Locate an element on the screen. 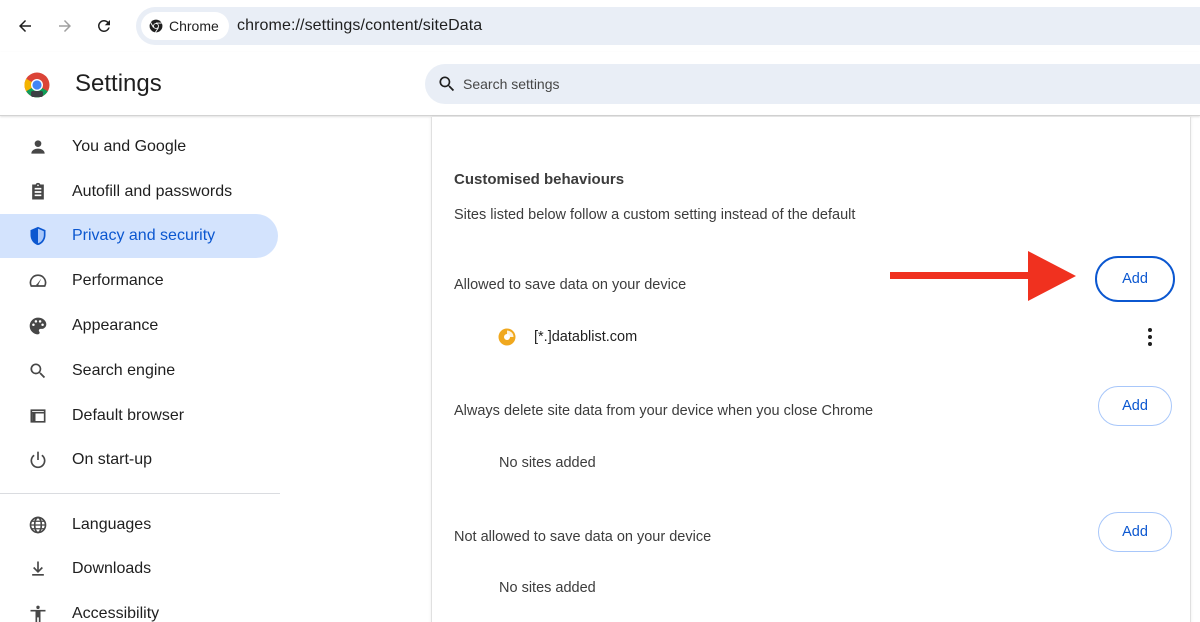 The image size is (1200, 622). sidebar-item-search-engine: Search engine is located at coordinates (139, 371).